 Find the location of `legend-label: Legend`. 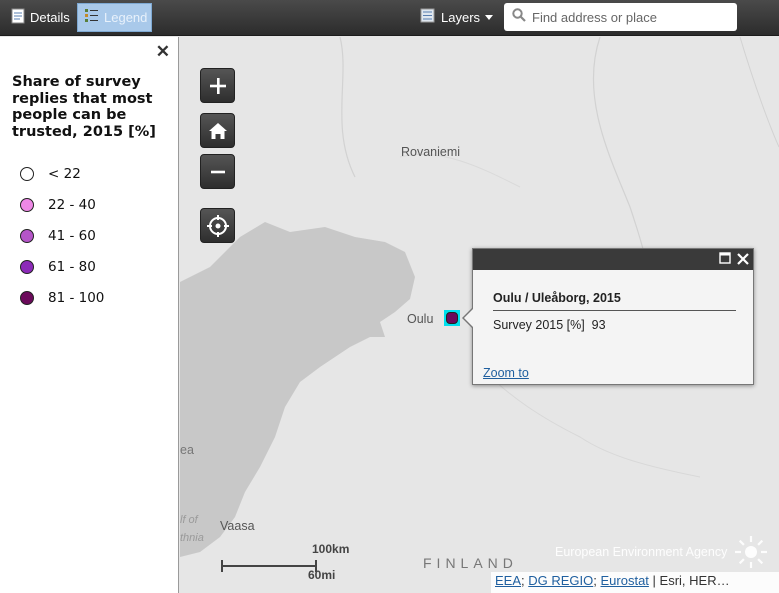

legend-label: Legend is located at coordinates (126, 17).